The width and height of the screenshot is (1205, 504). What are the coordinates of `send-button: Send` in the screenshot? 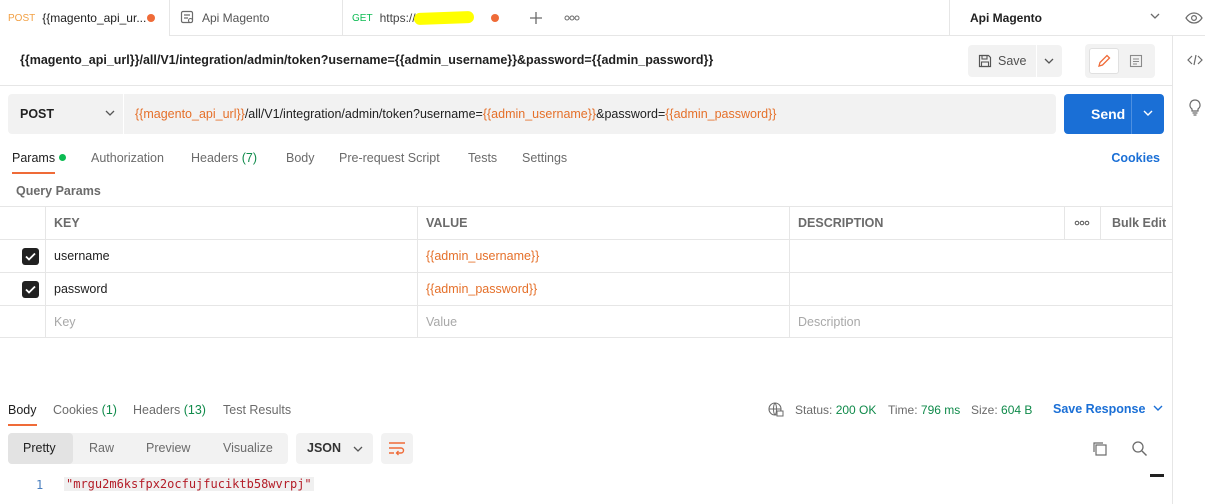 It's located at (1114, 114).